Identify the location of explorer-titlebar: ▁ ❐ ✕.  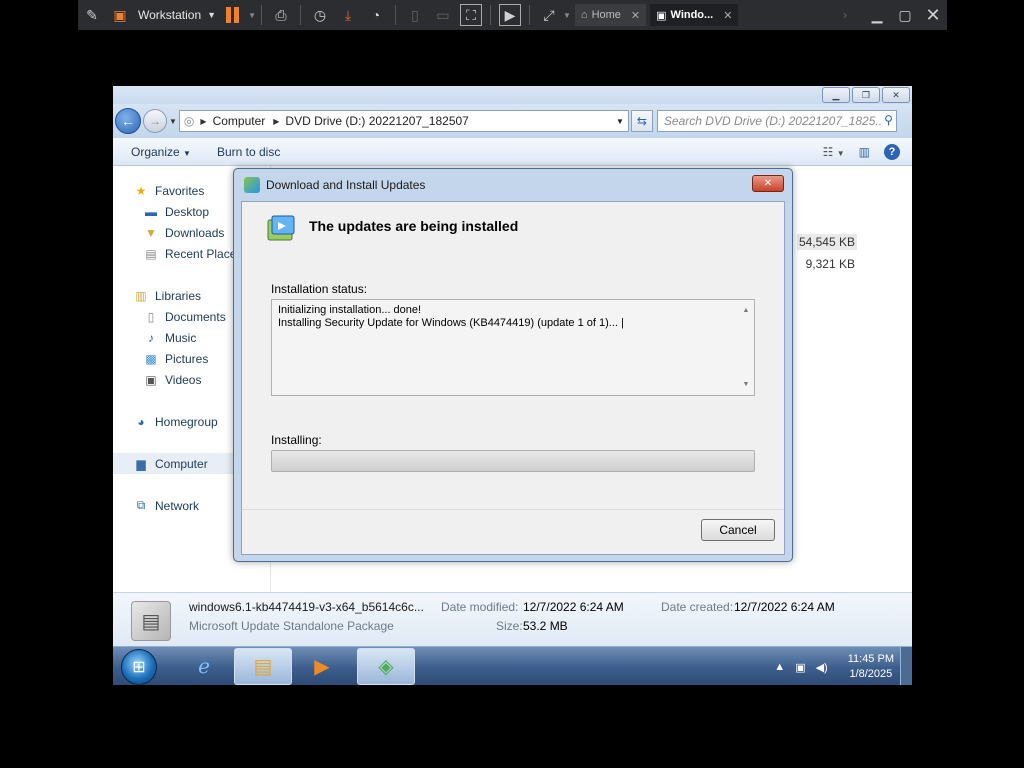
(512, 95).